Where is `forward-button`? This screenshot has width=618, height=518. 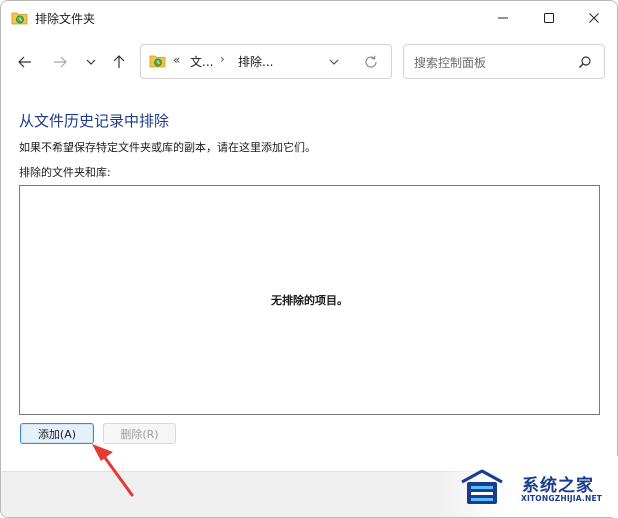 forward-button is located at coordinates (60, 62).